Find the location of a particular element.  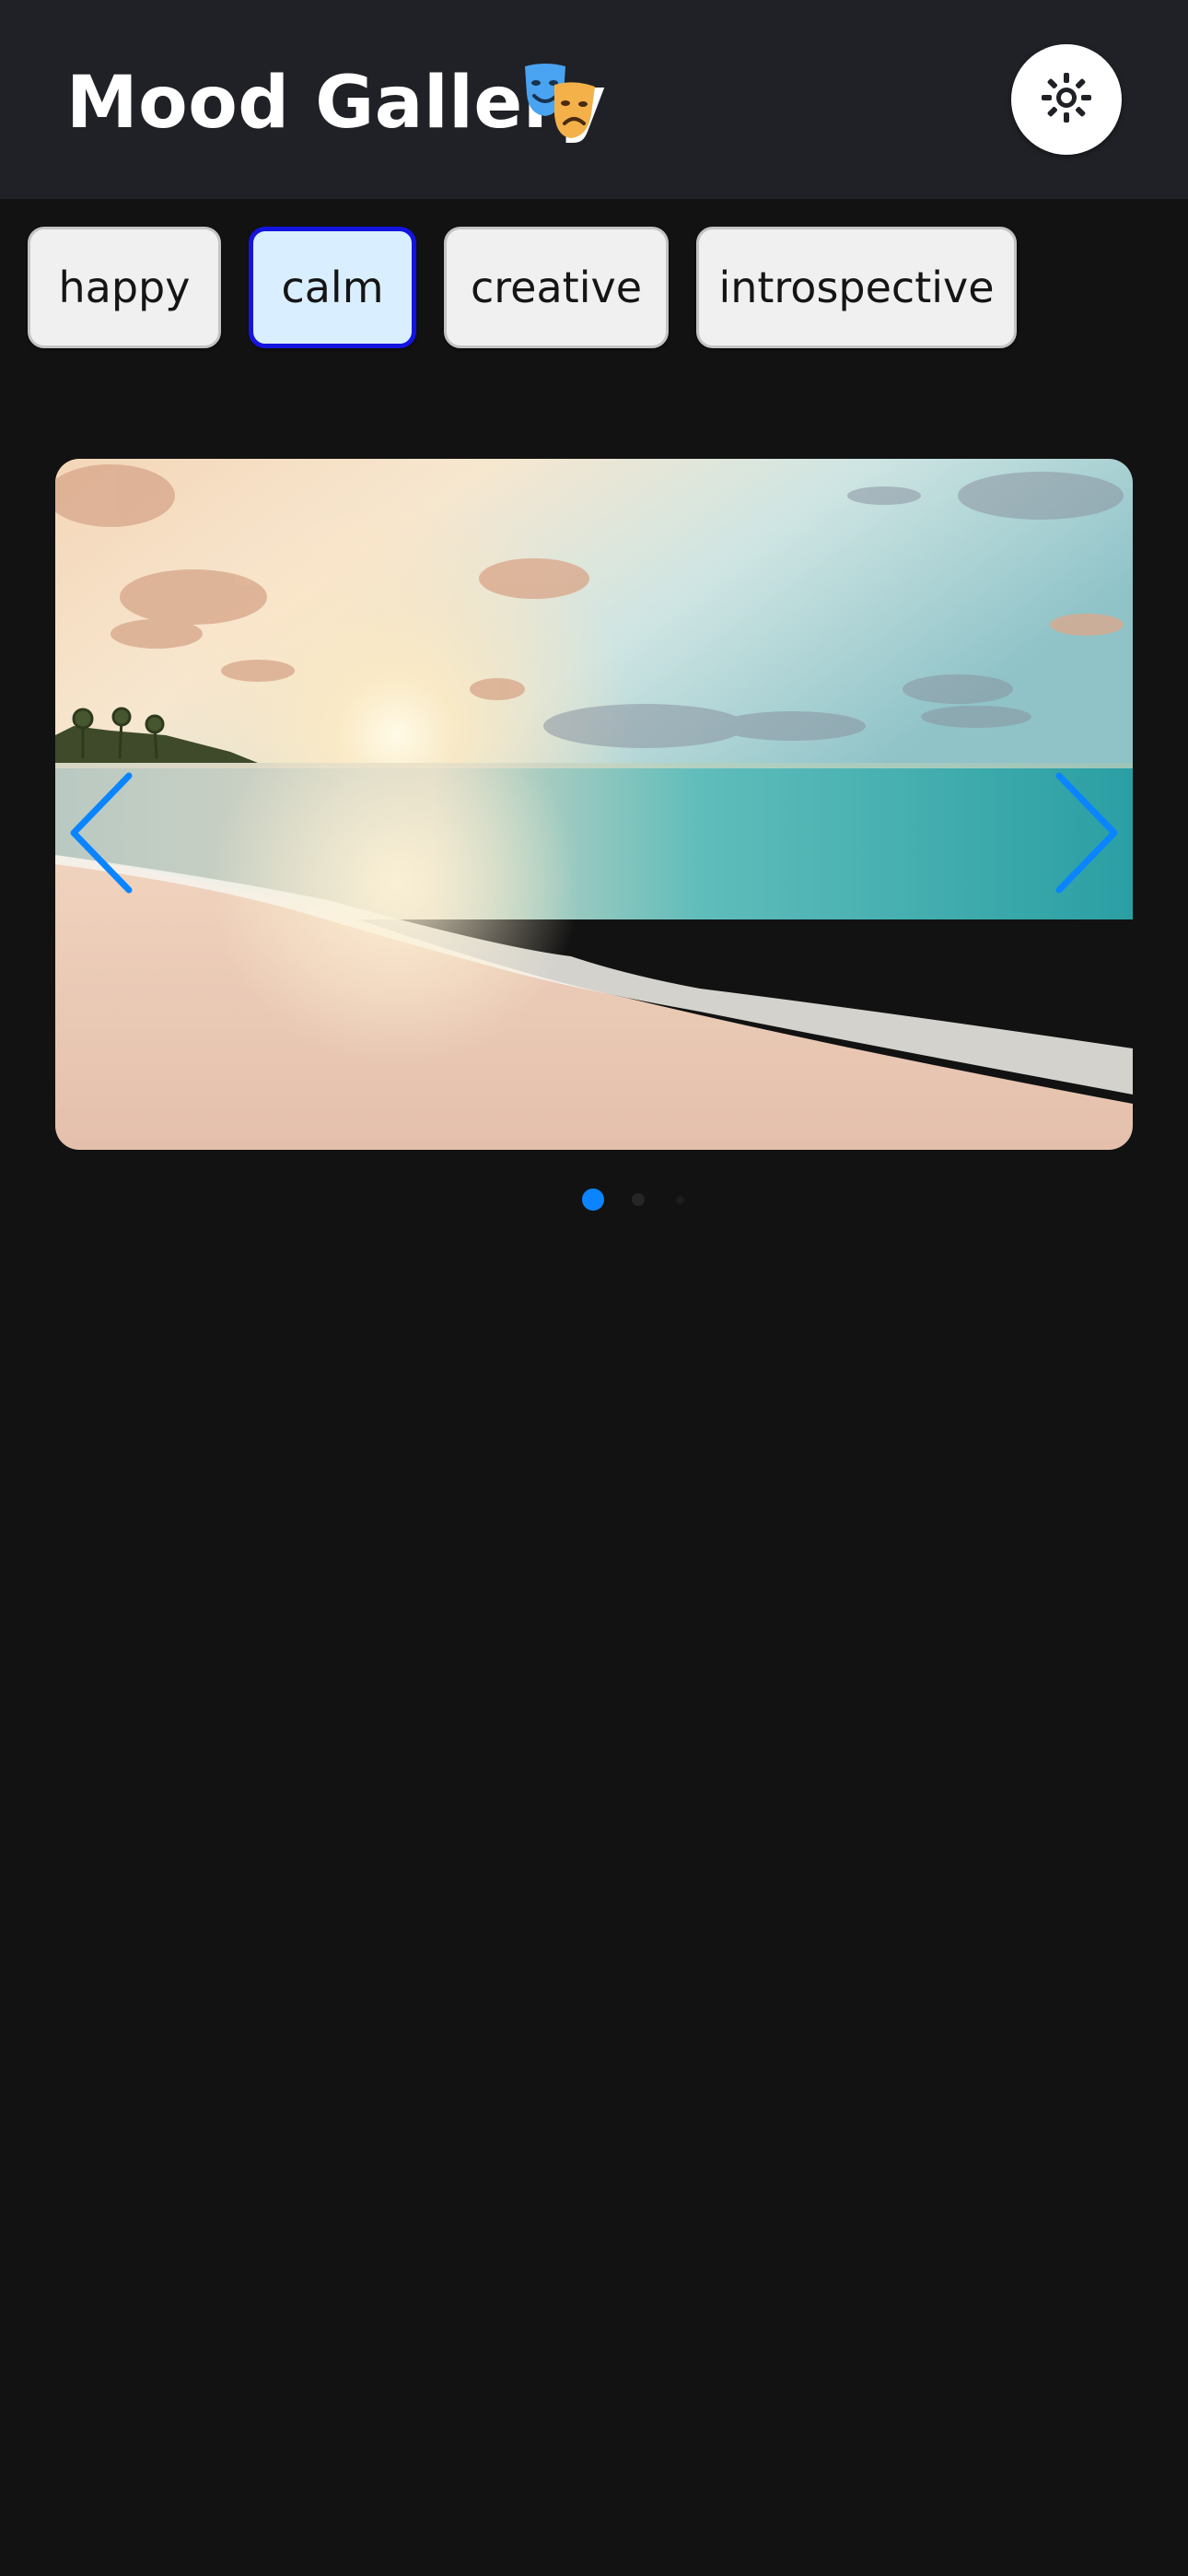

sun-icon is located at coordinates (1066, 99).